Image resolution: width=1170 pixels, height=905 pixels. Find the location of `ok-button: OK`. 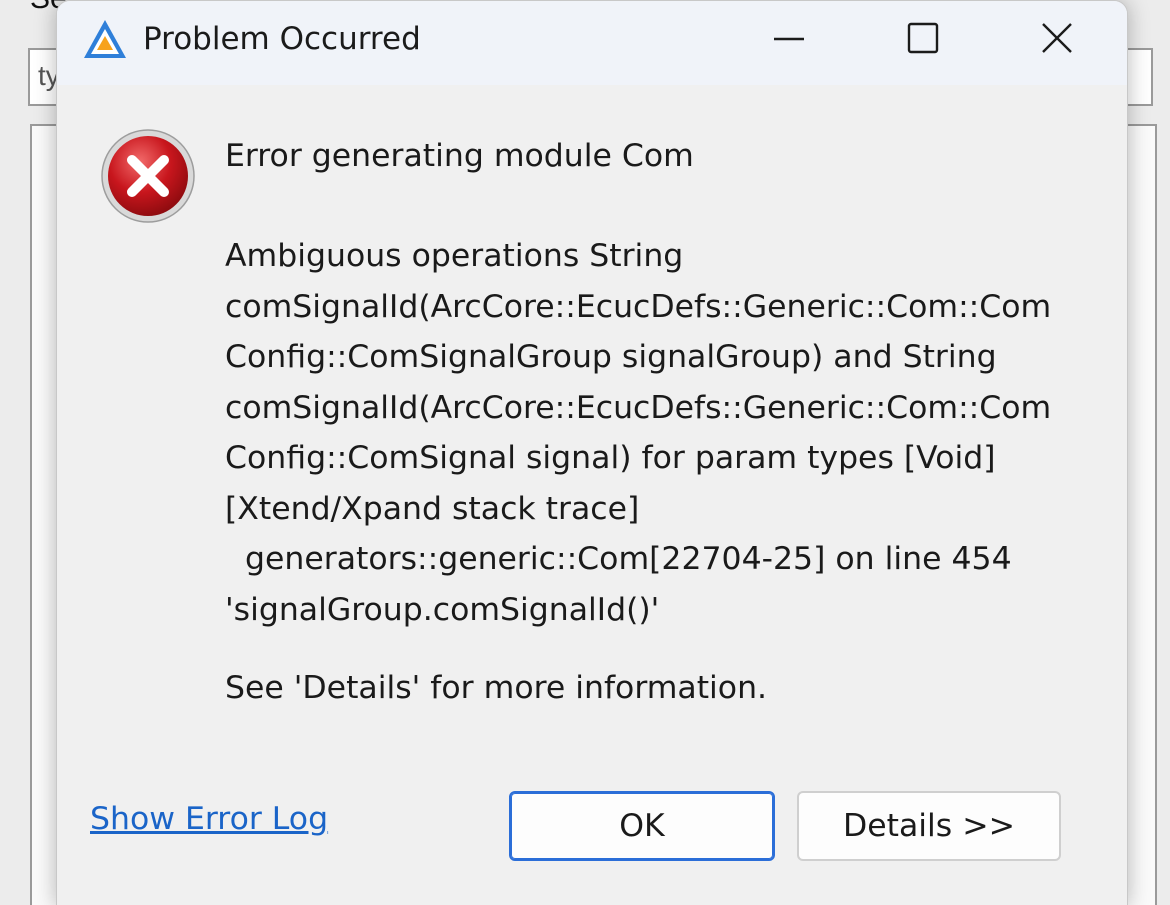

ok-button: OK is located at coordinates (642, 826).